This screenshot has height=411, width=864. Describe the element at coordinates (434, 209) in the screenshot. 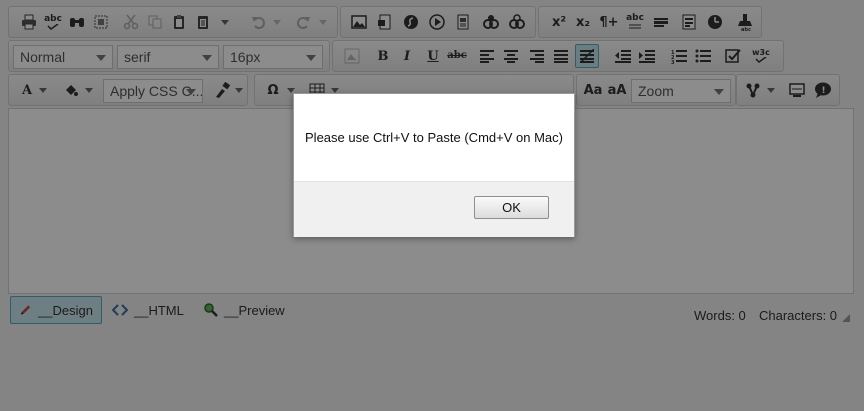

I see `dialog-footer: OK` at that location.